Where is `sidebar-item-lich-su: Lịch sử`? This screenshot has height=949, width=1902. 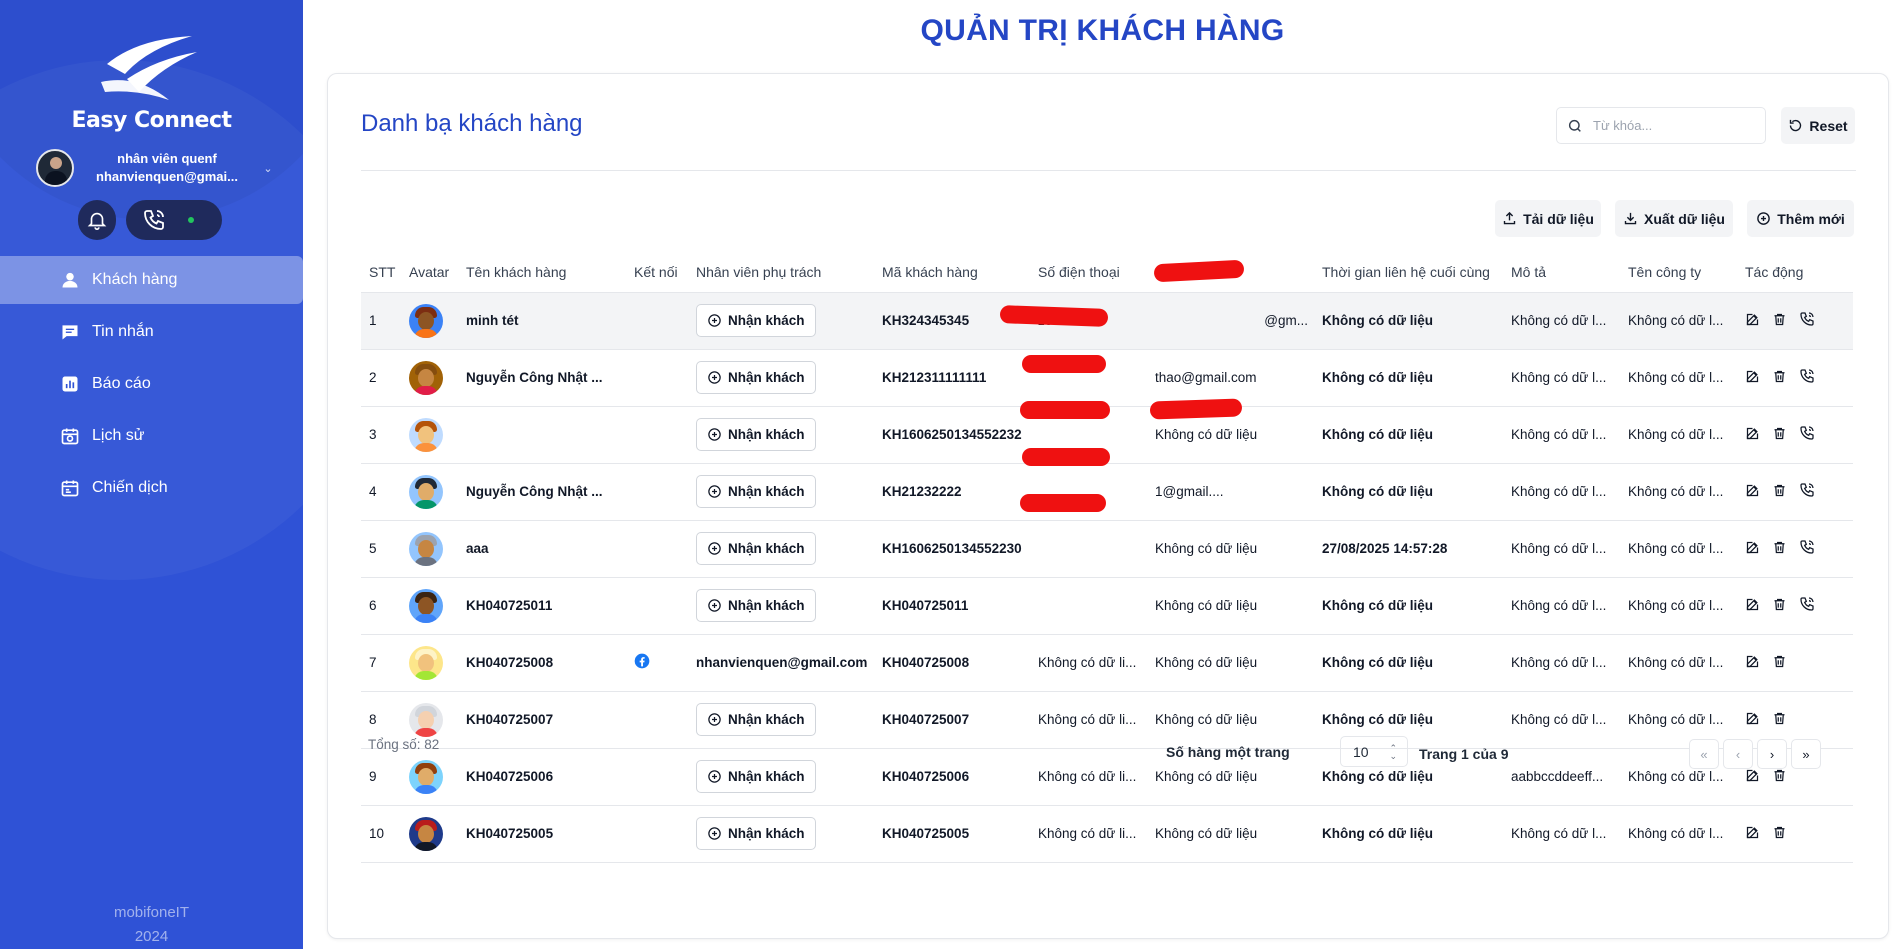
sidebar-item-lich-su: Lịch sử is located at coordinates (151, 436).